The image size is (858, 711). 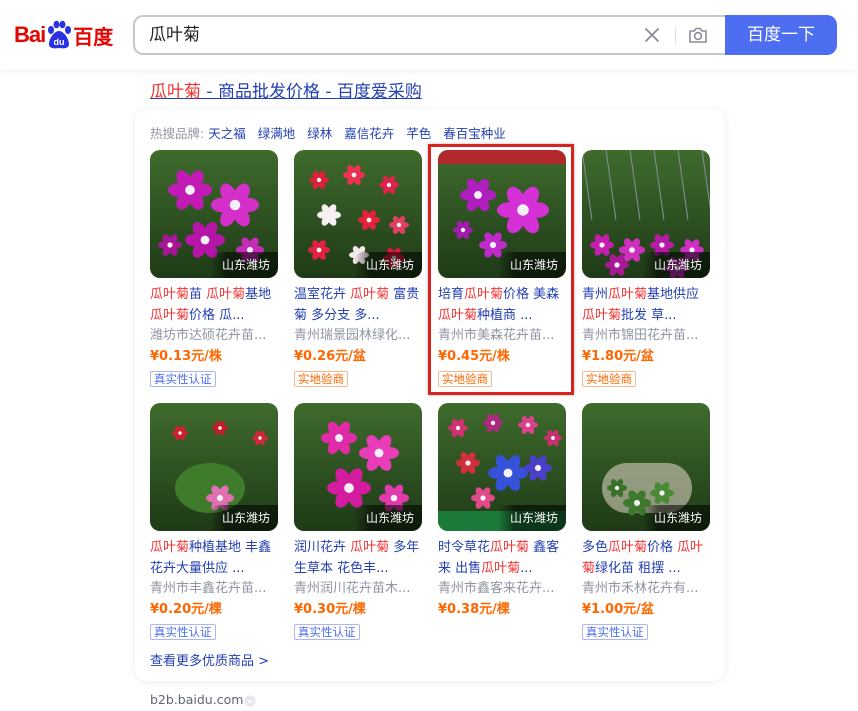 What do you see at coordinates (227, 133) in the screenshot?
I see `hot-brand-link: 天之福` at bounding box center [227, 133].